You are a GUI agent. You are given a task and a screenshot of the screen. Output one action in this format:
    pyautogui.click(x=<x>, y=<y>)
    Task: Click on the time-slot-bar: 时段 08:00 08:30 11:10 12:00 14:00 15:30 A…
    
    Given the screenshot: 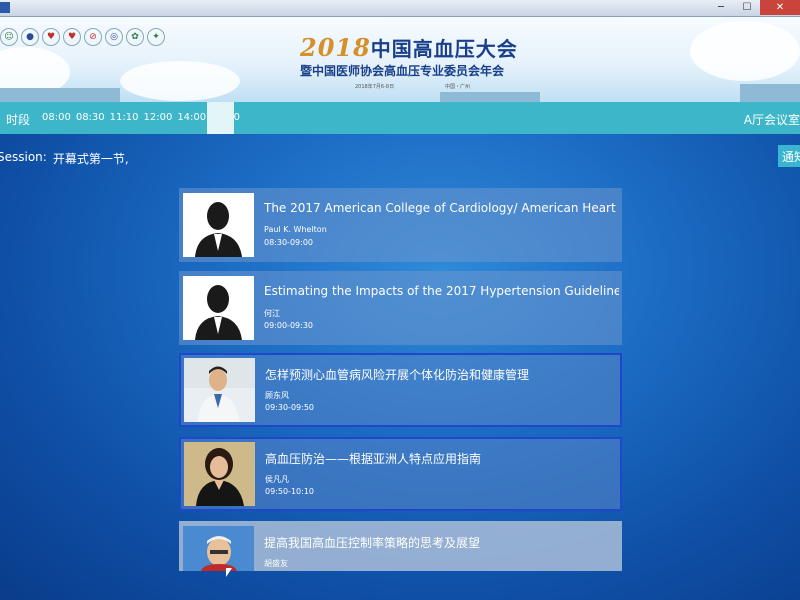 What is the action you would take?
    pyautogui.click(x=400, y=118)
    